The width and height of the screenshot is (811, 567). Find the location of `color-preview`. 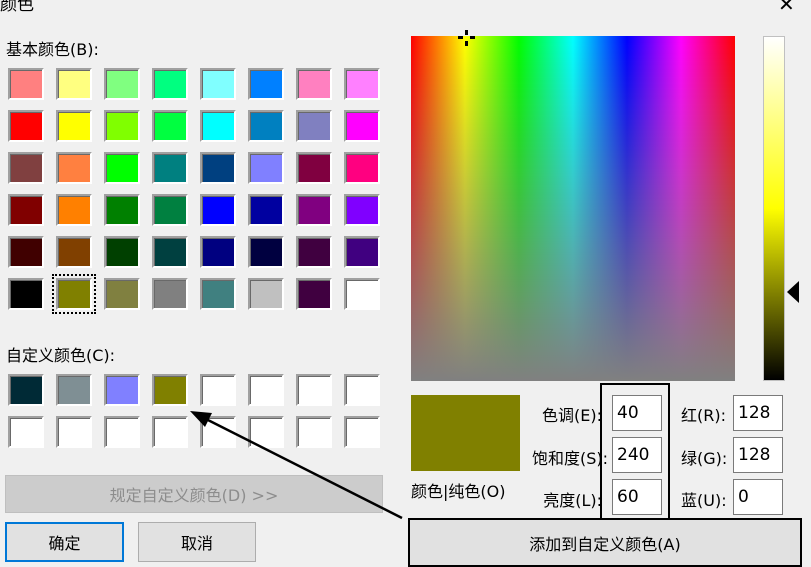

color-preview is located at coordinates (465, 433).